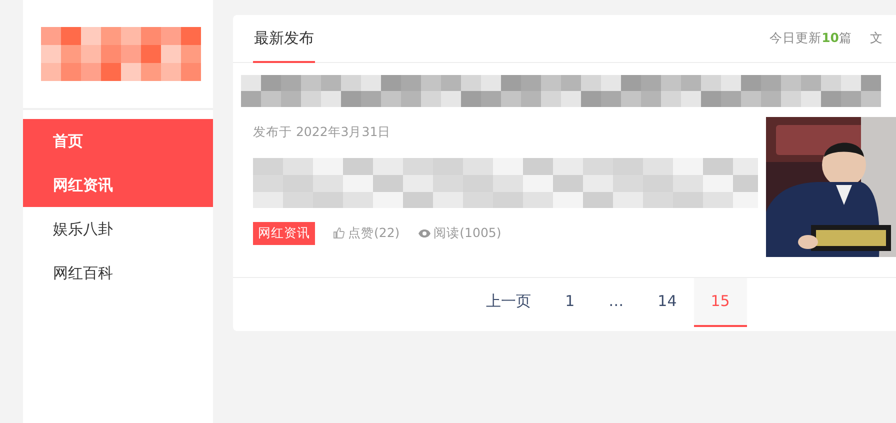  What do you see at coordinates (284, 39) in the screenshot?
I see `tab: 最新发布` at bounding box center [284, 39].